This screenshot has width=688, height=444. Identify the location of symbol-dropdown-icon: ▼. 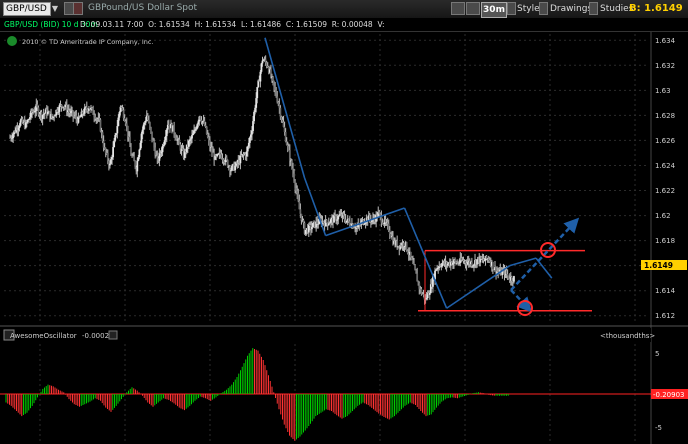
(55, 9).